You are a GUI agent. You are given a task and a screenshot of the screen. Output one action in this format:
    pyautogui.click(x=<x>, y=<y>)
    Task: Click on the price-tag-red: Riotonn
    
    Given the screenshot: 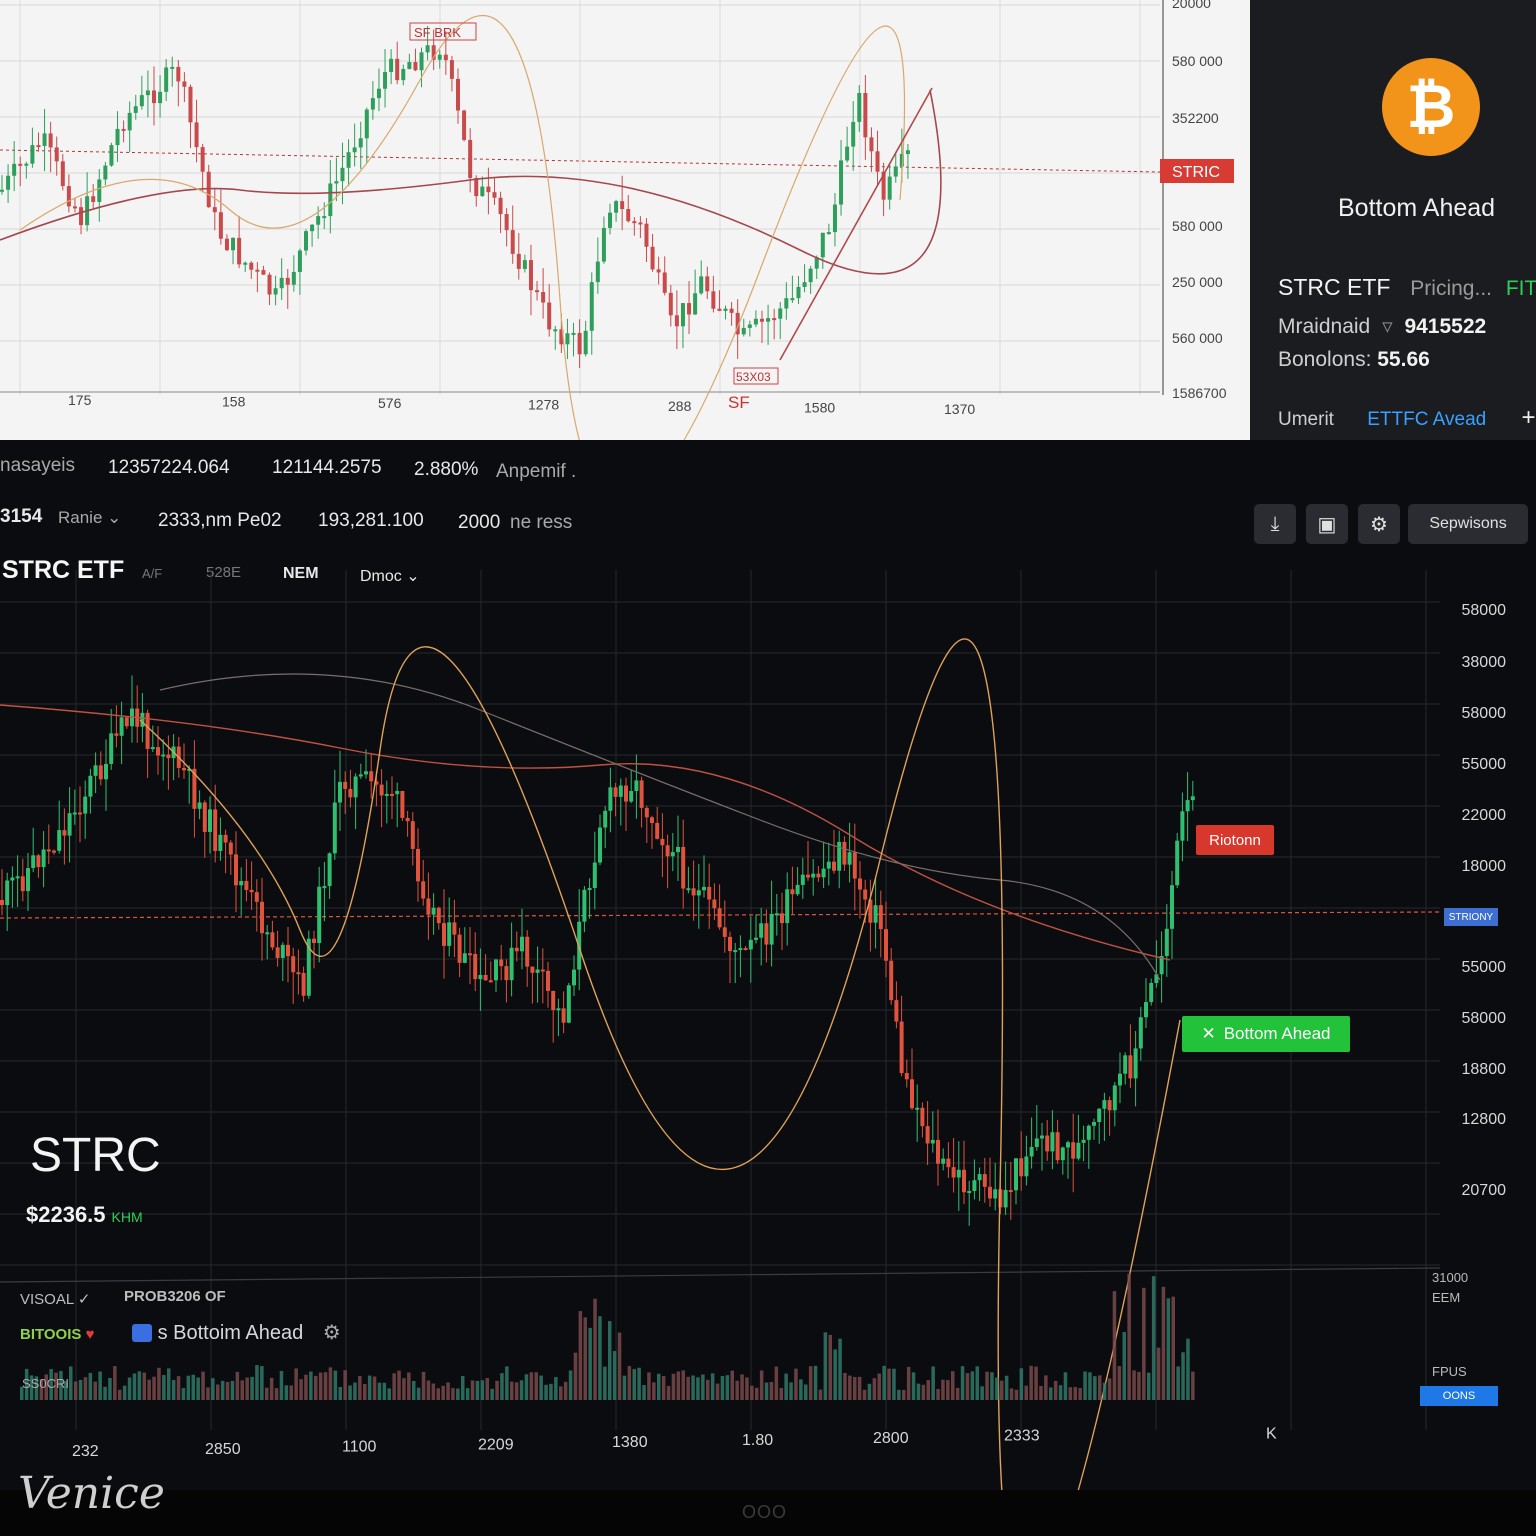 What is the action you would take?
    pyautogui.click(x=1235, y=840)
    